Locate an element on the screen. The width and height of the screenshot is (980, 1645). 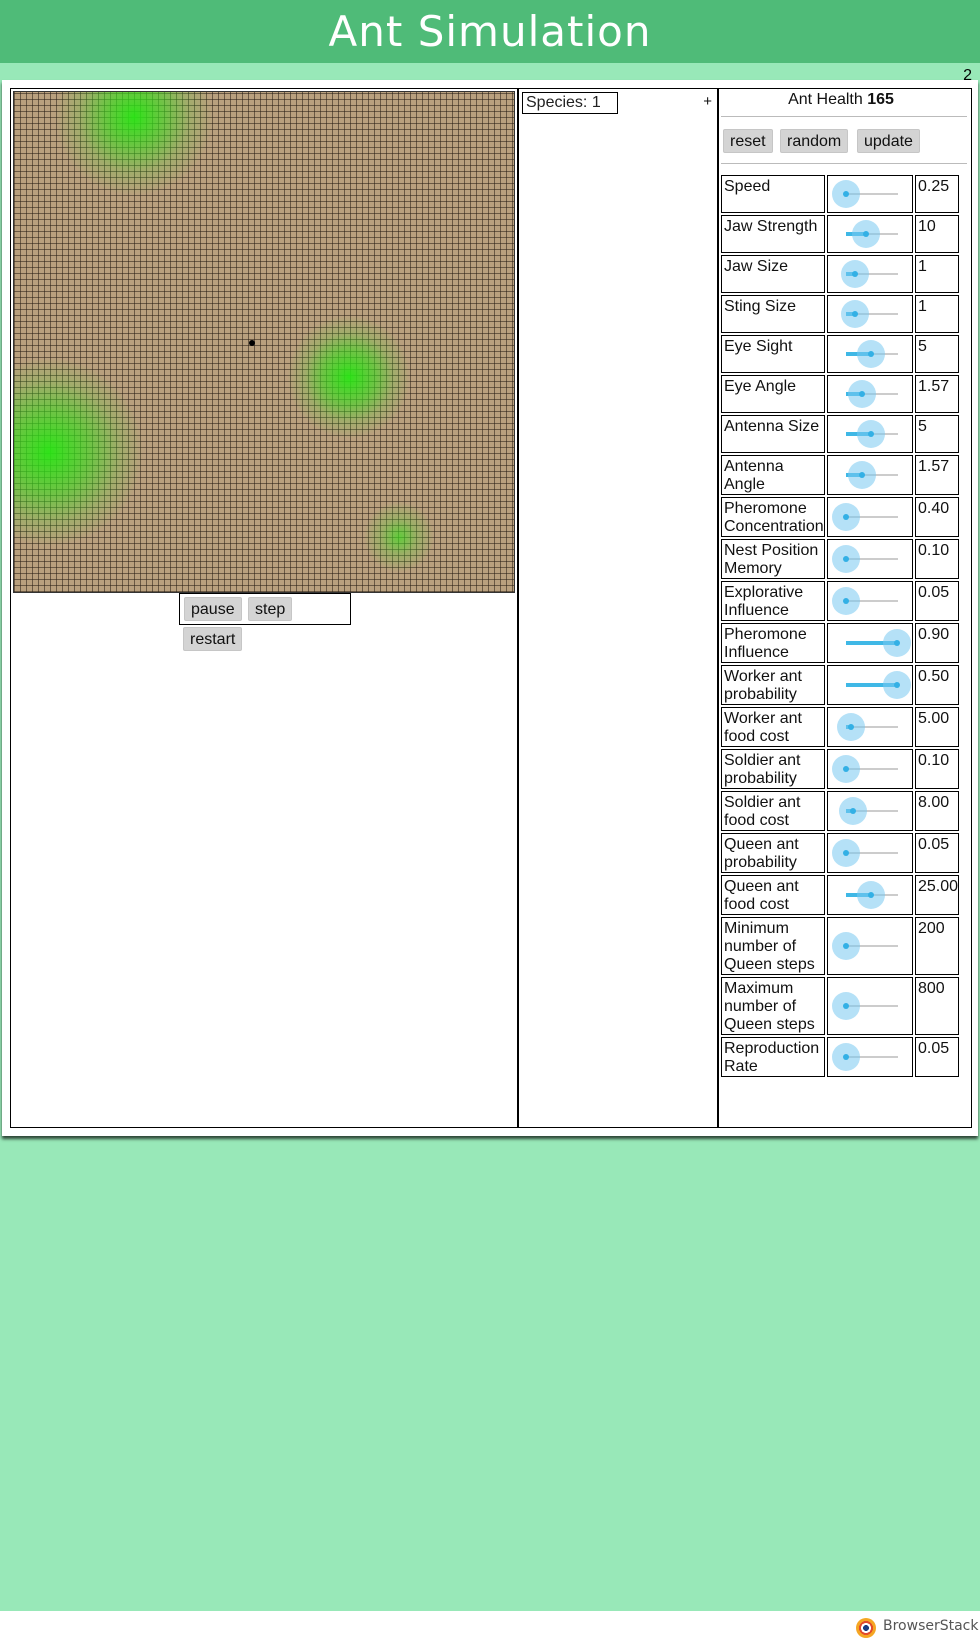
parameter-value: 0.40 is located at coordinates (937, 517).